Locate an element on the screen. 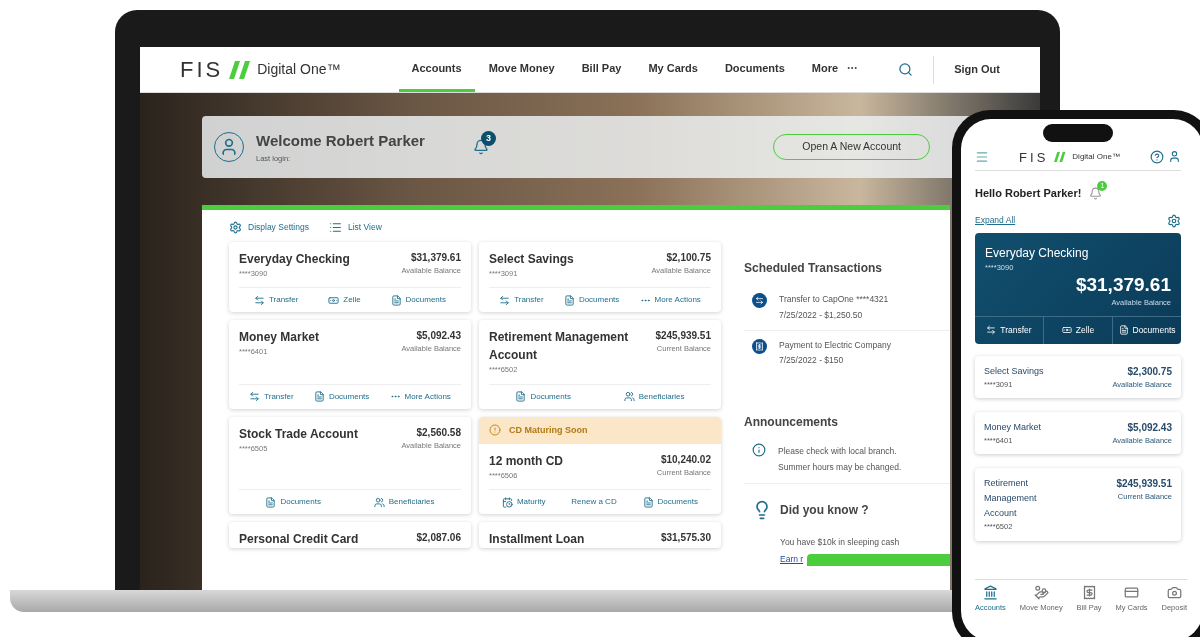  list-icon is located at coordinates (335, 227).